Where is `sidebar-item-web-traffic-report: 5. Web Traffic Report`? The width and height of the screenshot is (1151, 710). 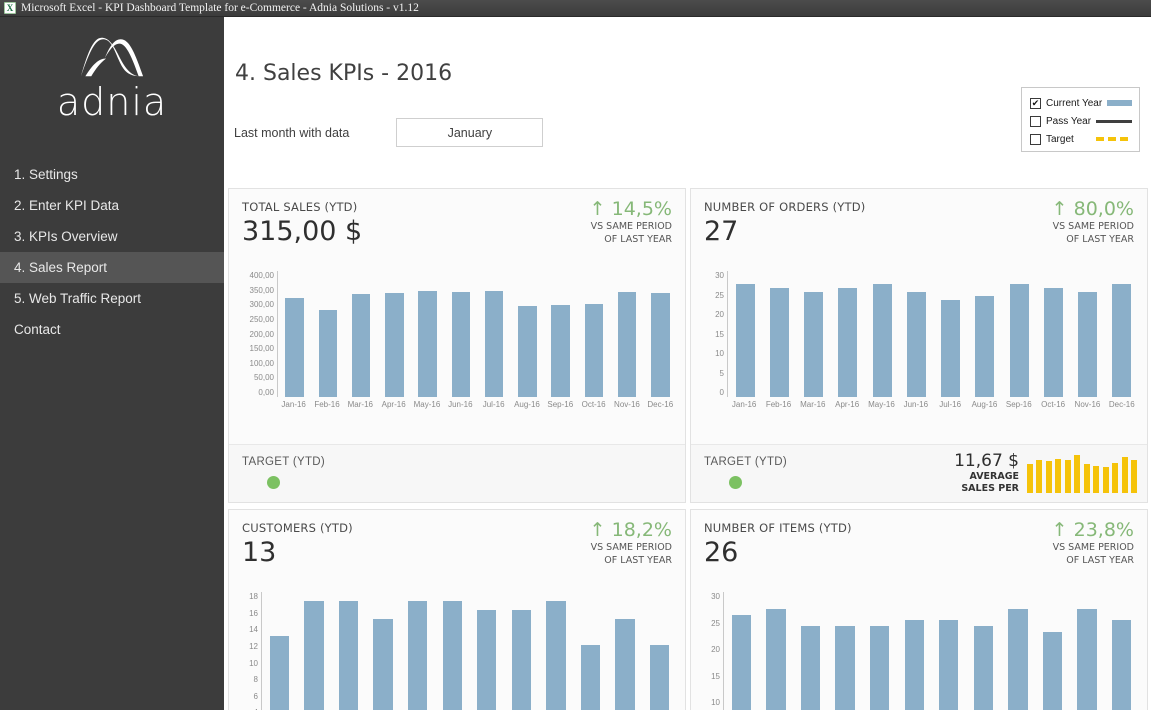
sidebar-item-web-traffic-report: 5. Web Traffic Report is located at coordinates (112, 298).